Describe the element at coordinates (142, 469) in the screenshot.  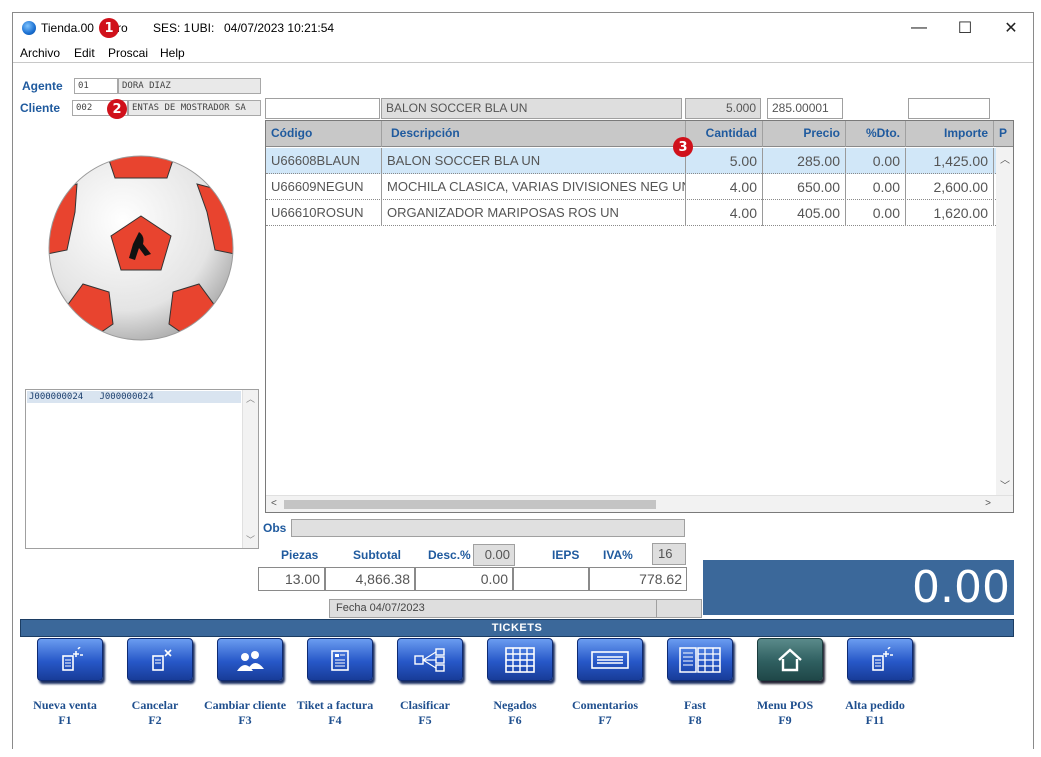
I see `ticket-list: J000000024 J000000024 ︿ ﹀` at that location.